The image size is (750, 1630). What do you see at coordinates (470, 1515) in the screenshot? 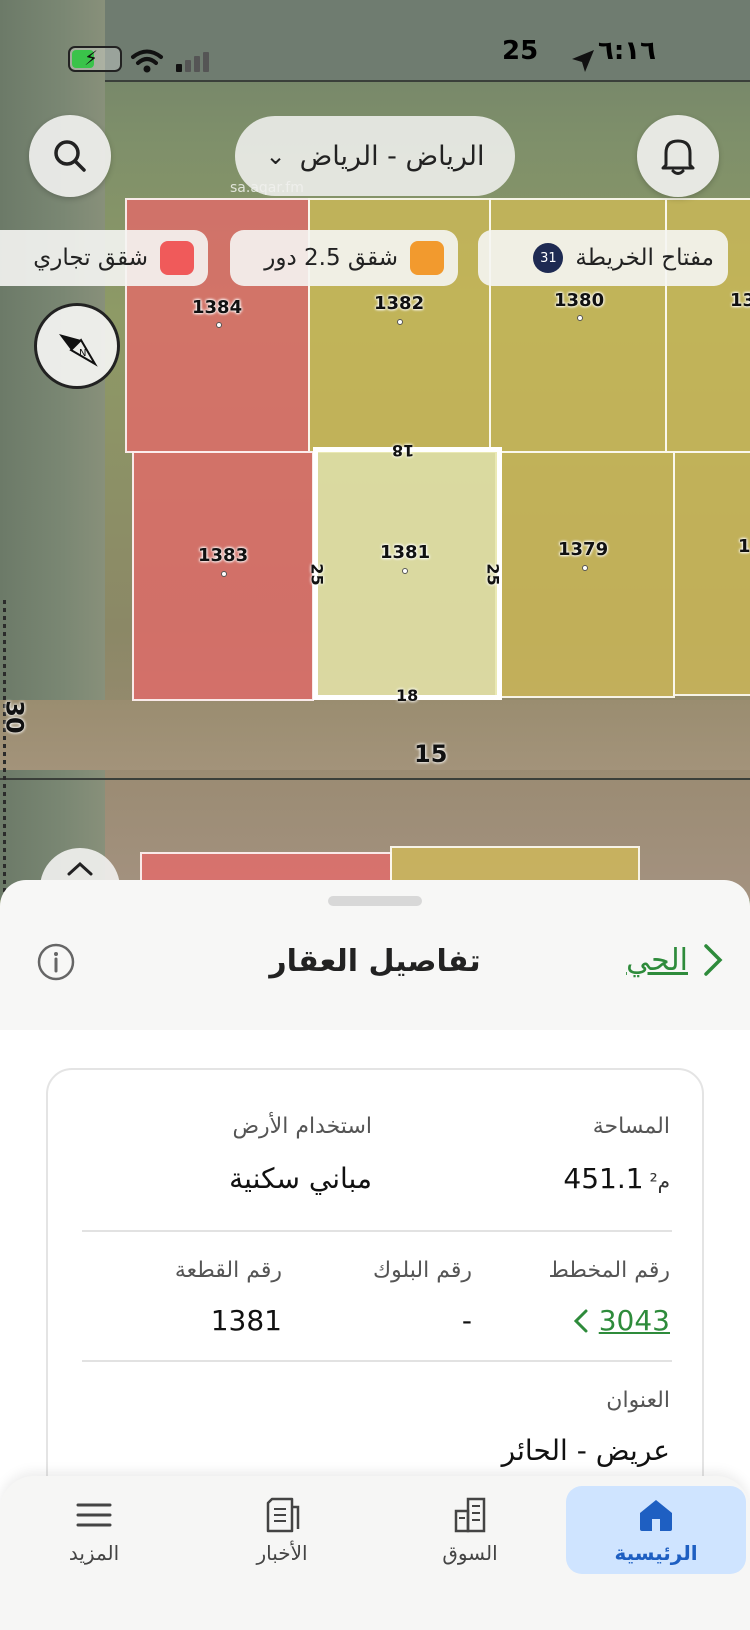
I see `building-icon` at bounding box center [470, 1515].